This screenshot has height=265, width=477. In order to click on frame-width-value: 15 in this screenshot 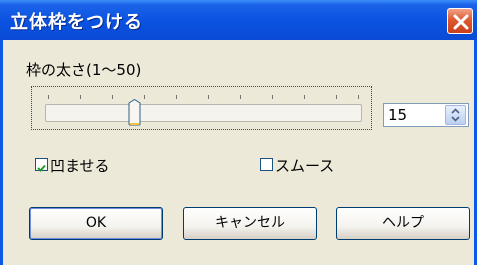, I will do `click(398, 115)`.